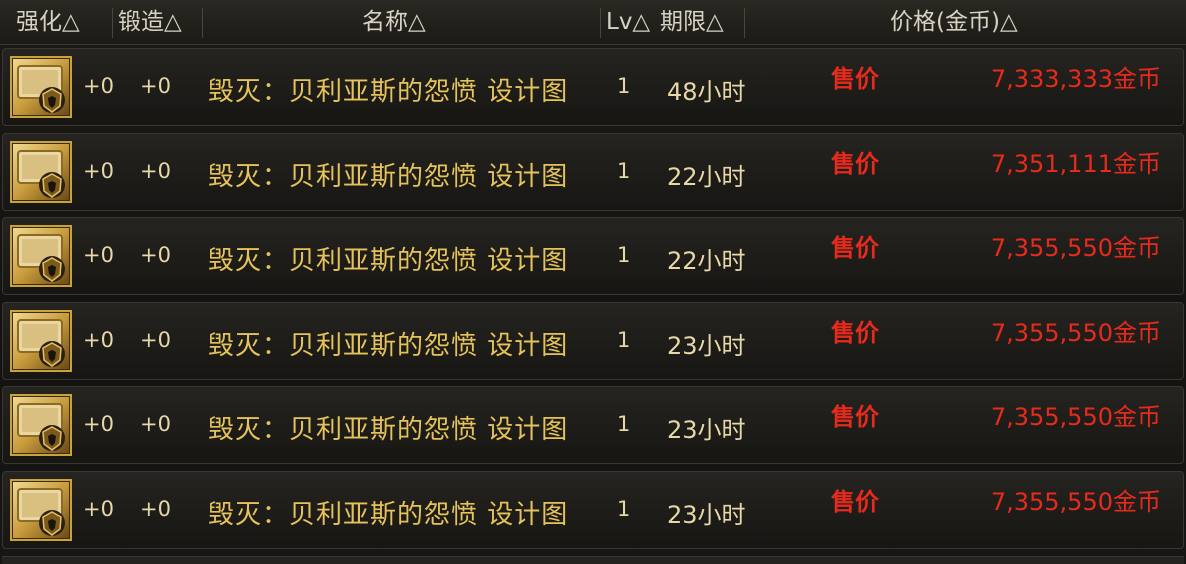 This screenshot has width=1186, height=564. Describe the element at coordinates (150, 22) in the screenshot. I see `sort-forge-header: 锻造△` at that location.